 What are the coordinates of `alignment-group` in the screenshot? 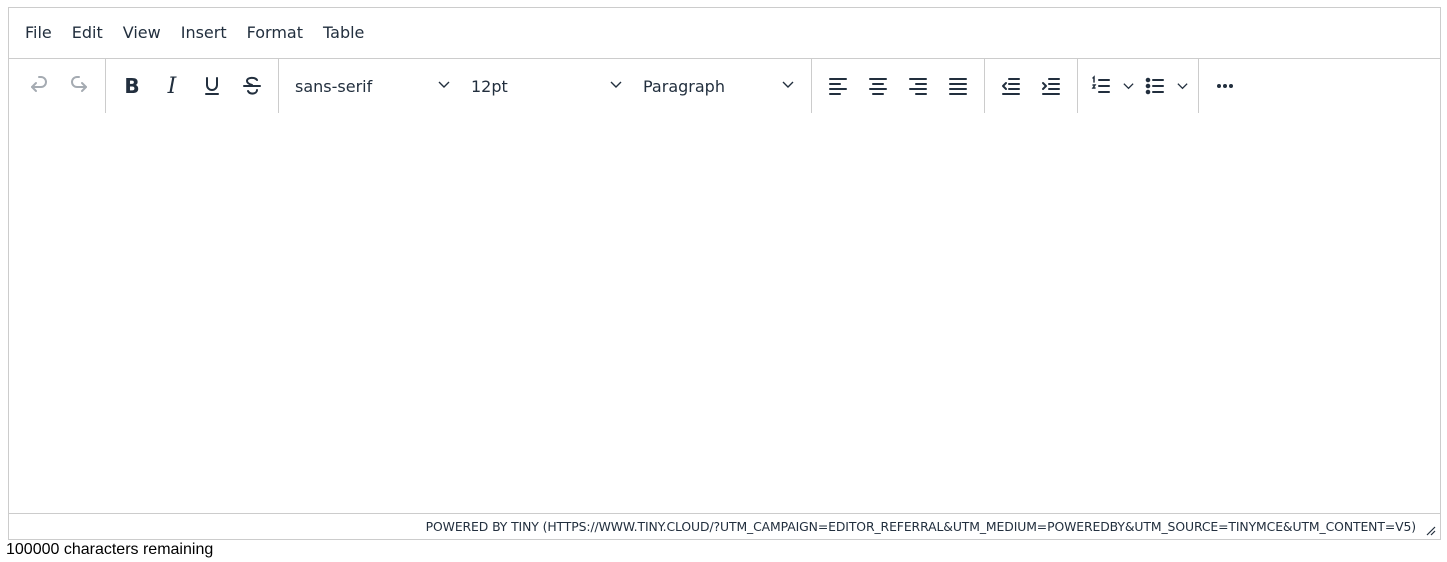 It's located at (898, 86).